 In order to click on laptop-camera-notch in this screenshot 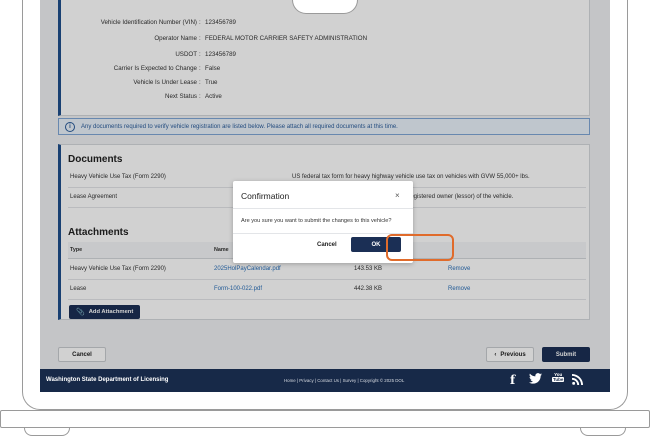, I will do `click(325, 7)`.